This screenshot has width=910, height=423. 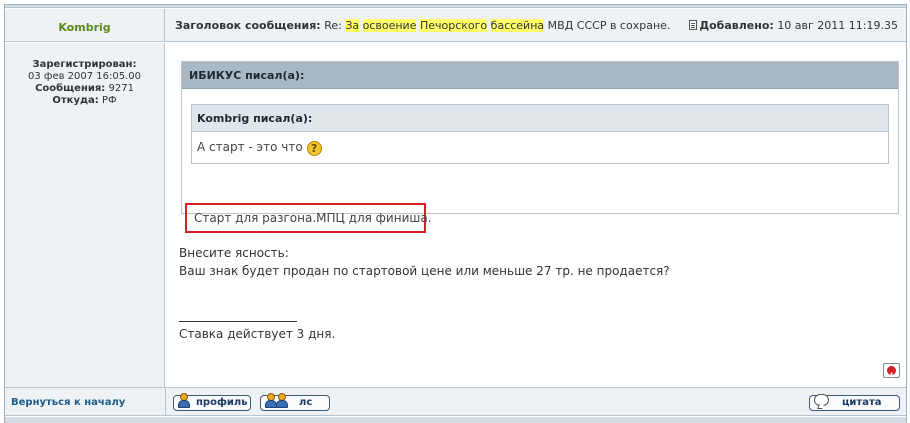 What do you see at coordinates (736, 25) in the screenshot?
I see `added-label: Добавлено:` at bounding box center [736, 25].